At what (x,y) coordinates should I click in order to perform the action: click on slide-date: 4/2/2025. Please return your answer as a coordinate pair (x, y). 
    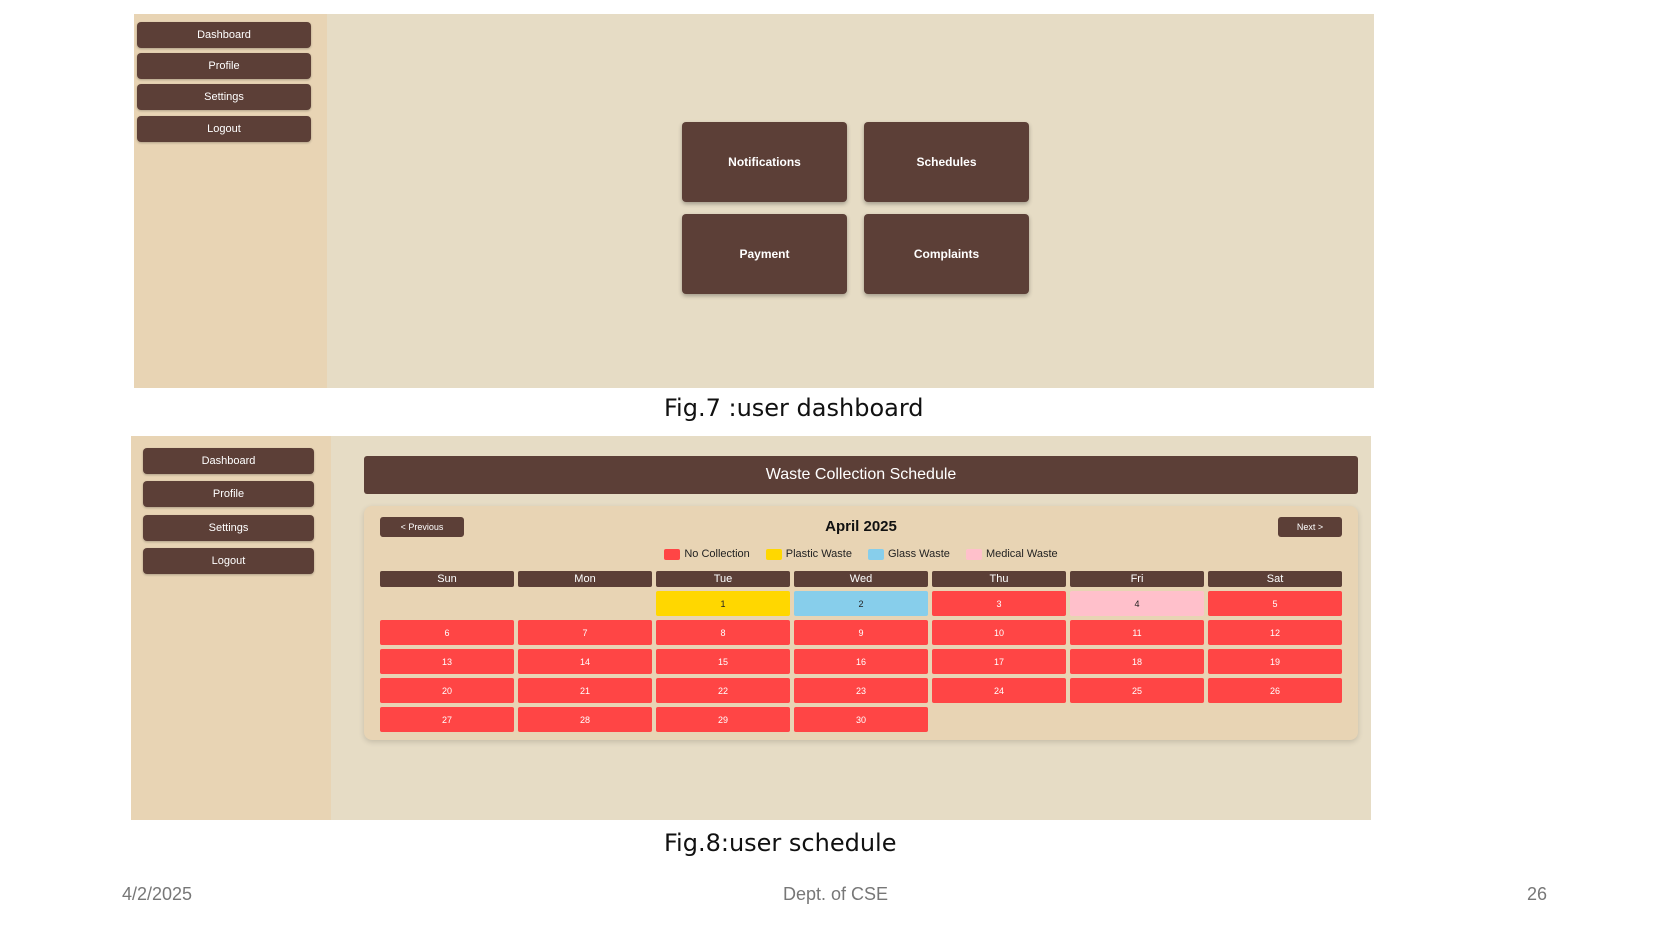
    Looking at the image, I should click on (157, 894).